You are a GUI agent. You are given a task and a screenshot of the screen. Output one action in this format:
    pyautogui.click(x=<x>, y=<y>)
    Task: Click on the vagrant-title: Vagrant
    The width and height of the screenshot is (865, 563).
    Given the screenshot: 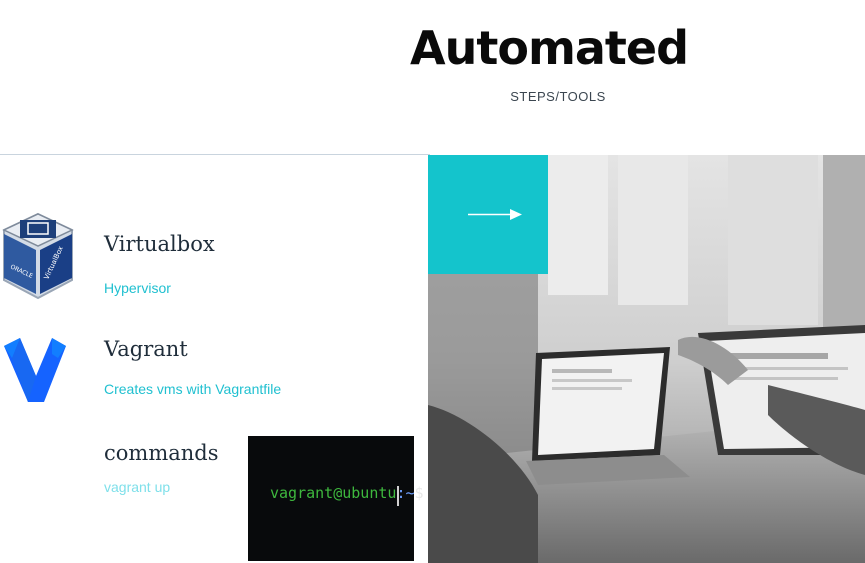 What is the action you would take?
    pyautogui.click(x=146, y=349)
    